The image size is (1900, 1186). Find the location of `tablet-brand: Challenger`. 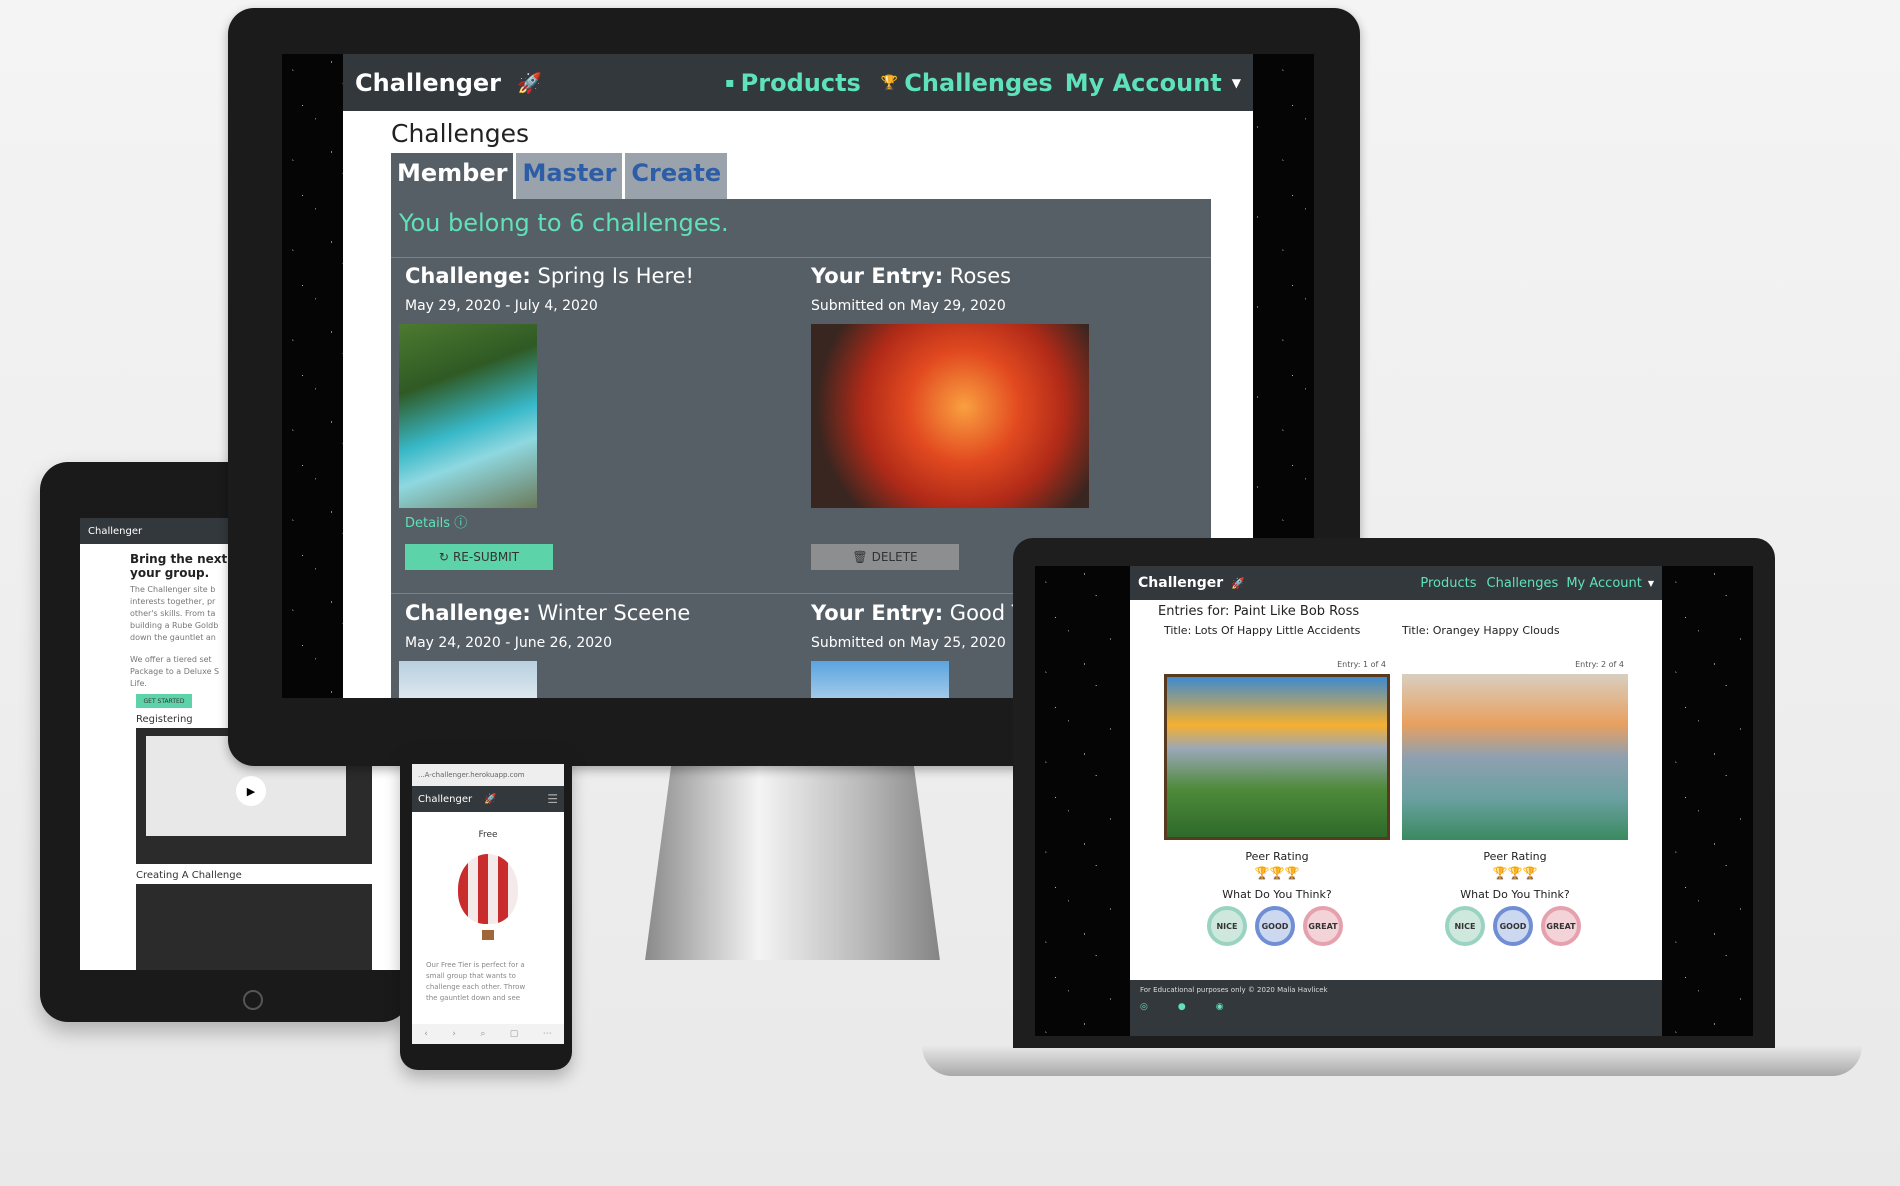

tablet-brand: Challenger is located at coordinates (115, 531).